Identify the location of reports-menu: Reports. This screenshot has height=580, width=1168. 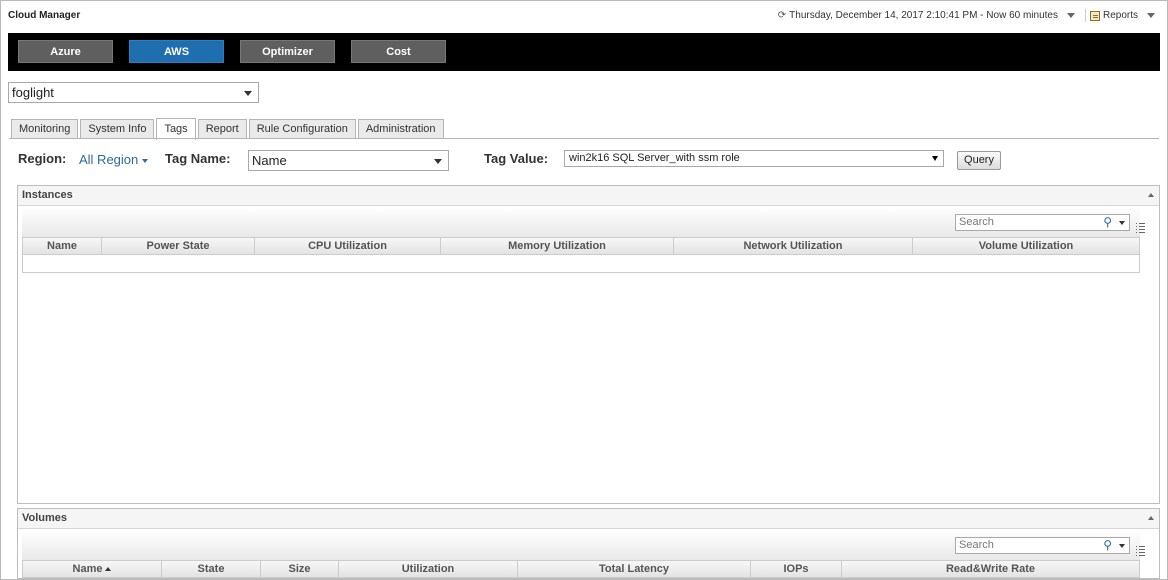
(1122, 15).